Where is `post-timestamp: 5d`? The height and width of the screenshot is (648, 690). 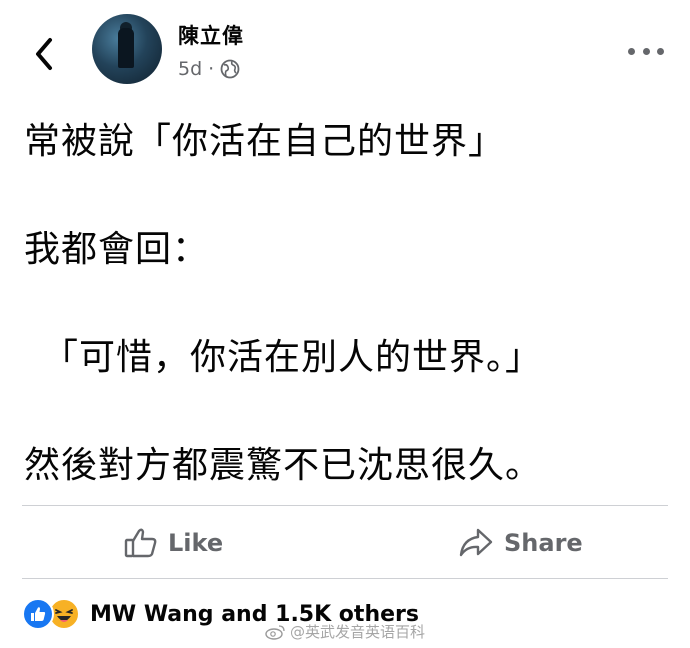
post-timestamp: 5d is located at coordinates (190, 69).